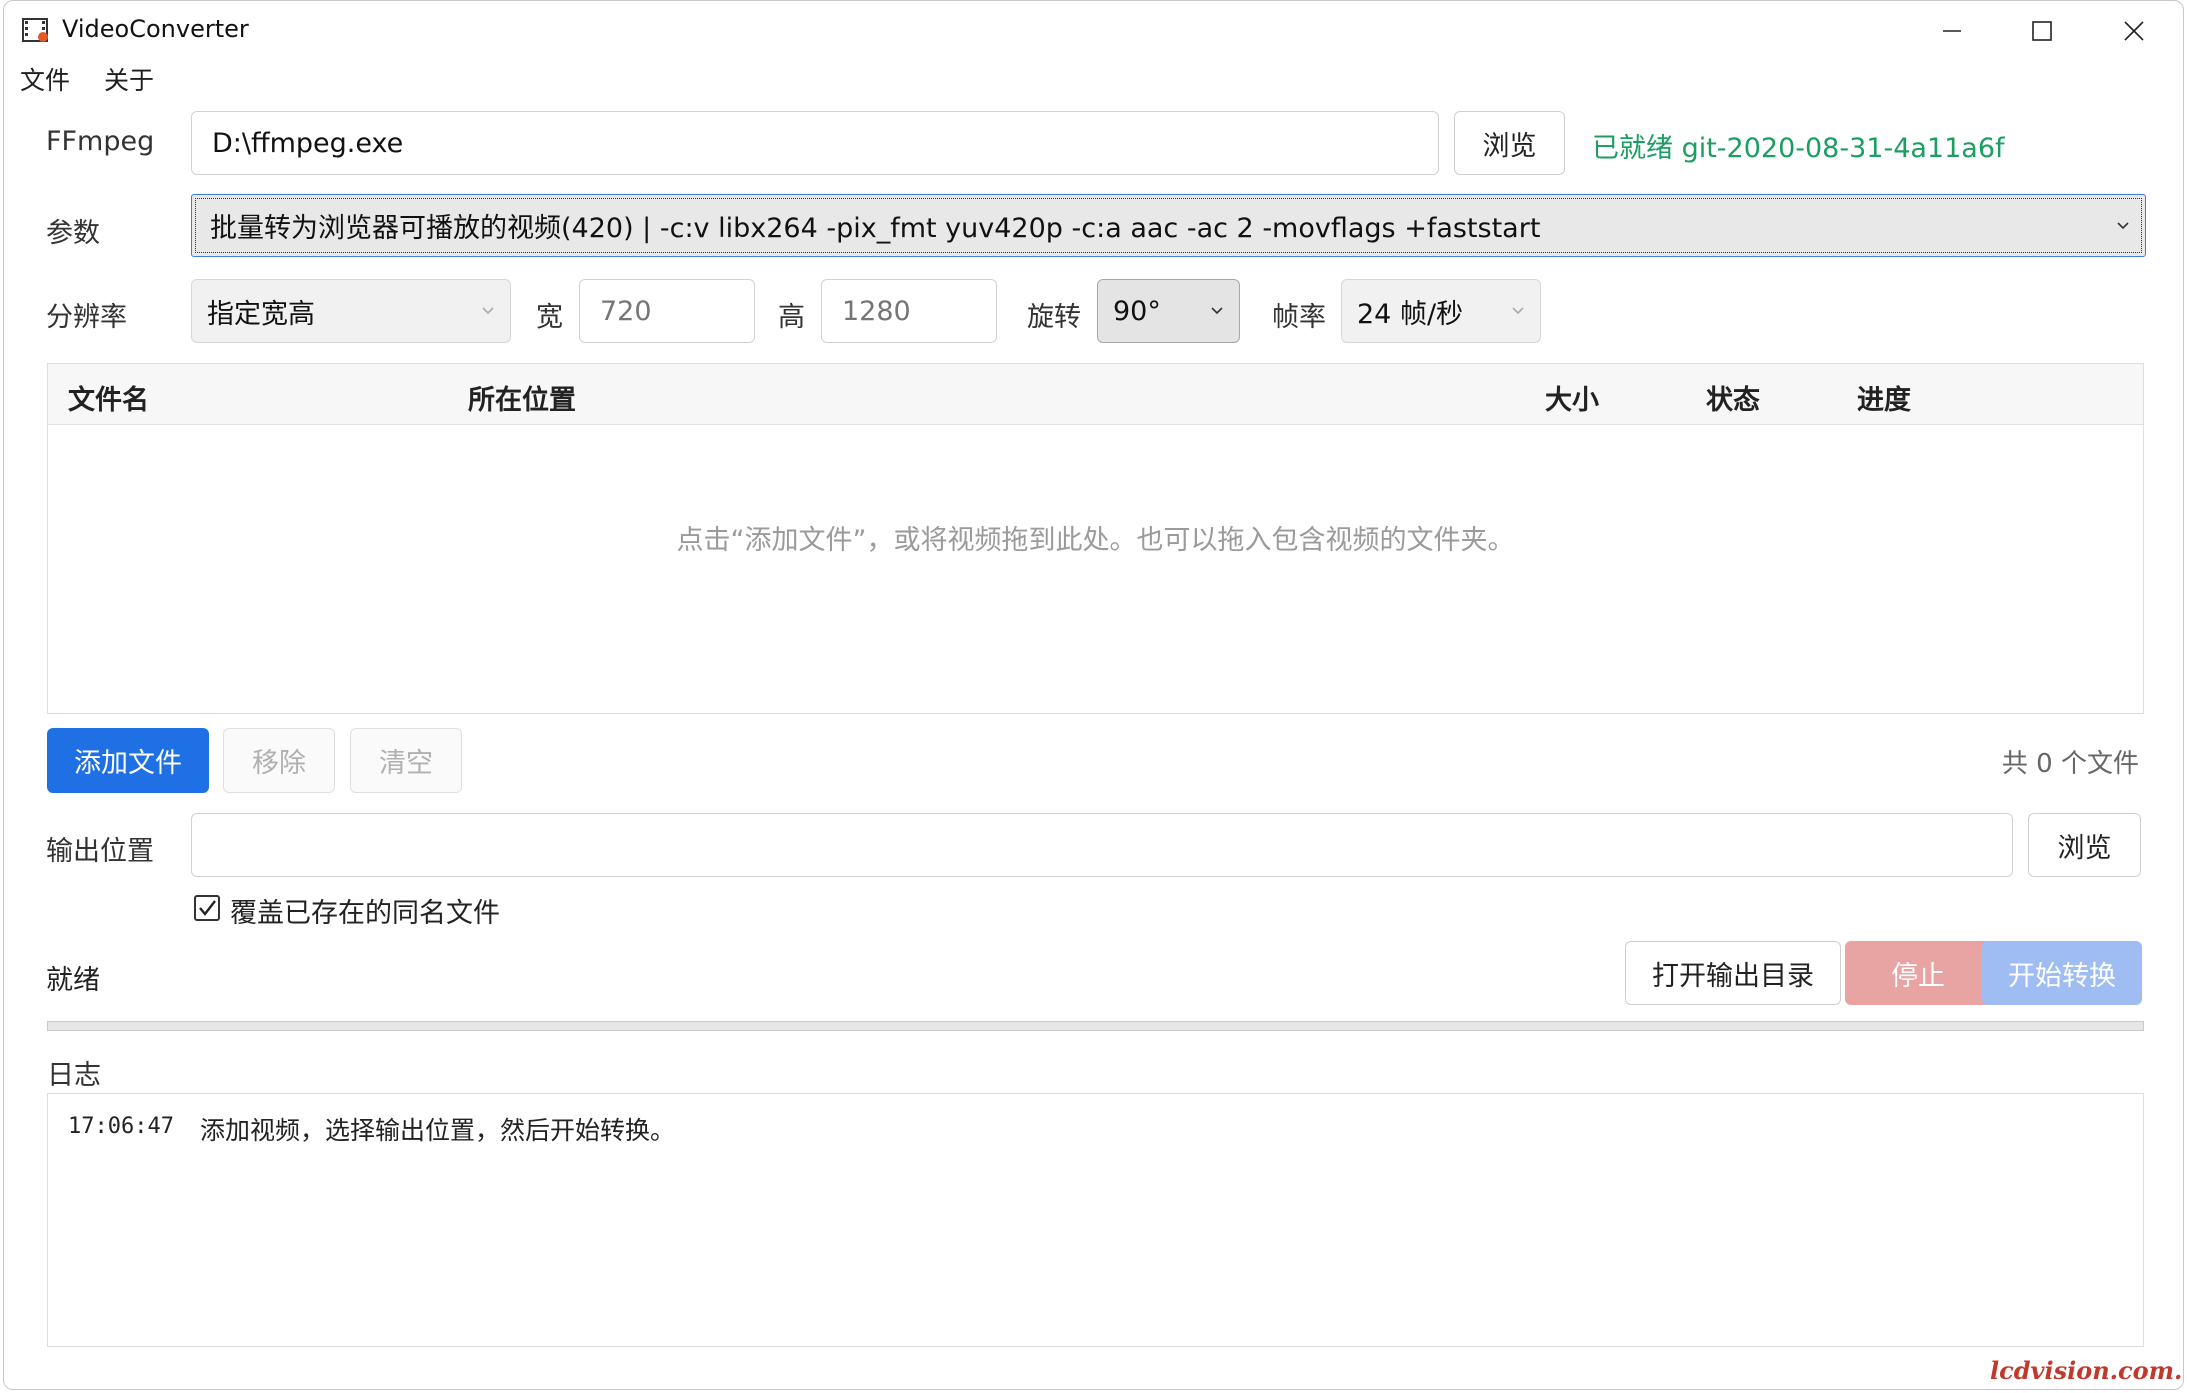  What do you see at coordinates (100, 141) in the screenshot?
I see `ffmpeg-label: FFmpeg` at bounding box center [100, 141].